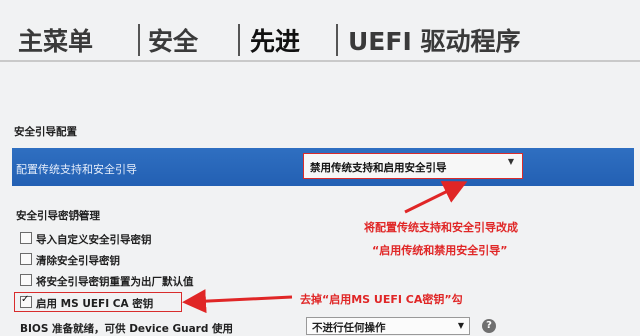  I want to click on help-icon: ?, so click(489, 326).